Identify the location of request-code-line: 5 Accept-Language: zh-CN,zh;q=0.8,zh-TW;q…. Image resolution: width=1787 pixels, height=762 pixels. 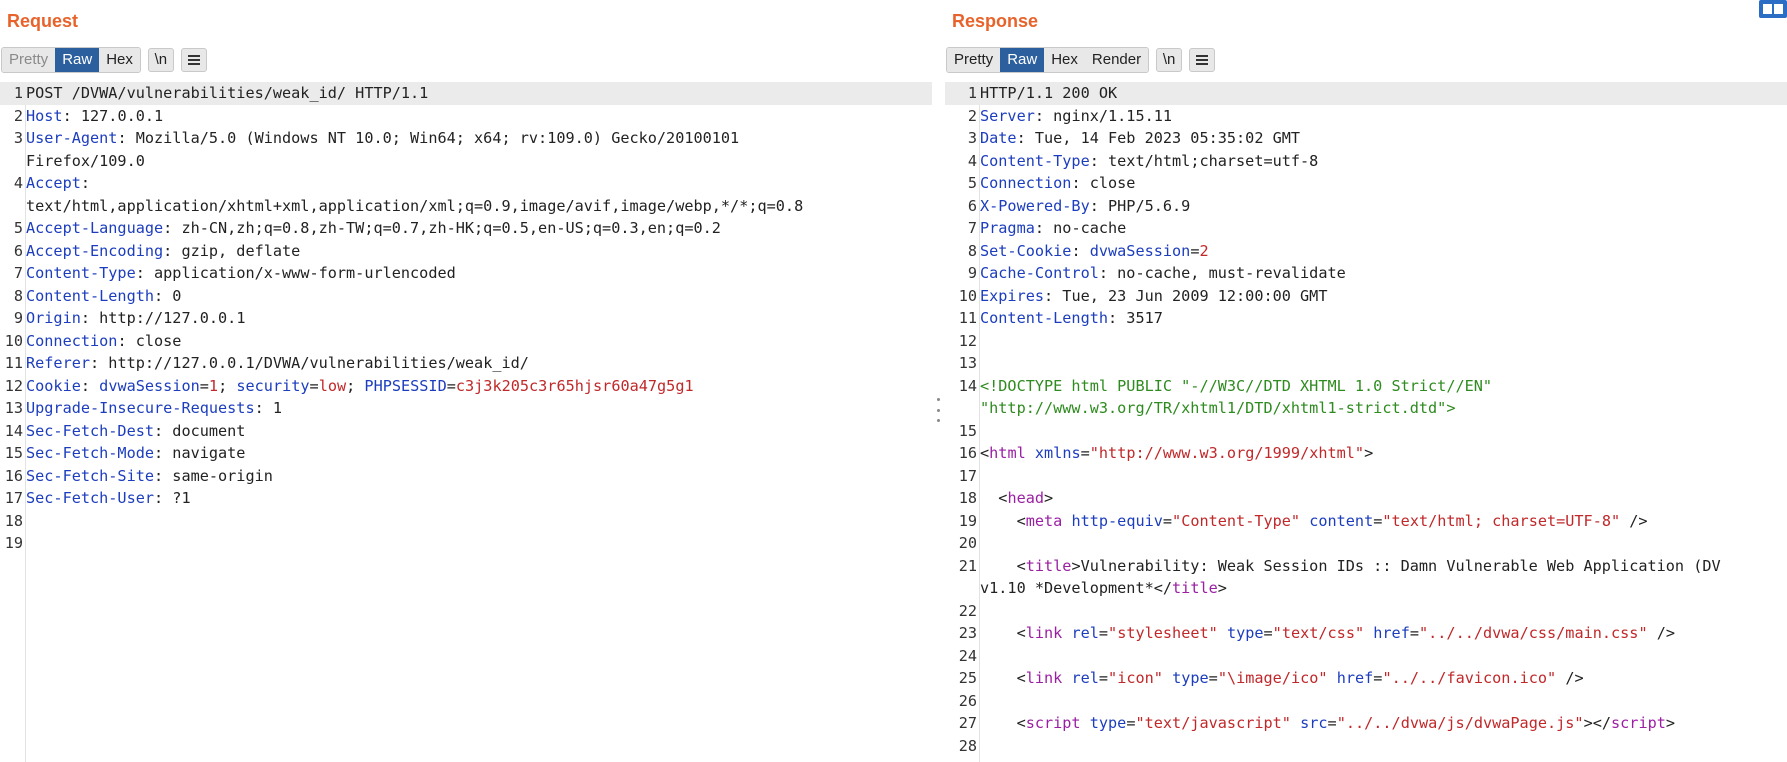
(466, 228).